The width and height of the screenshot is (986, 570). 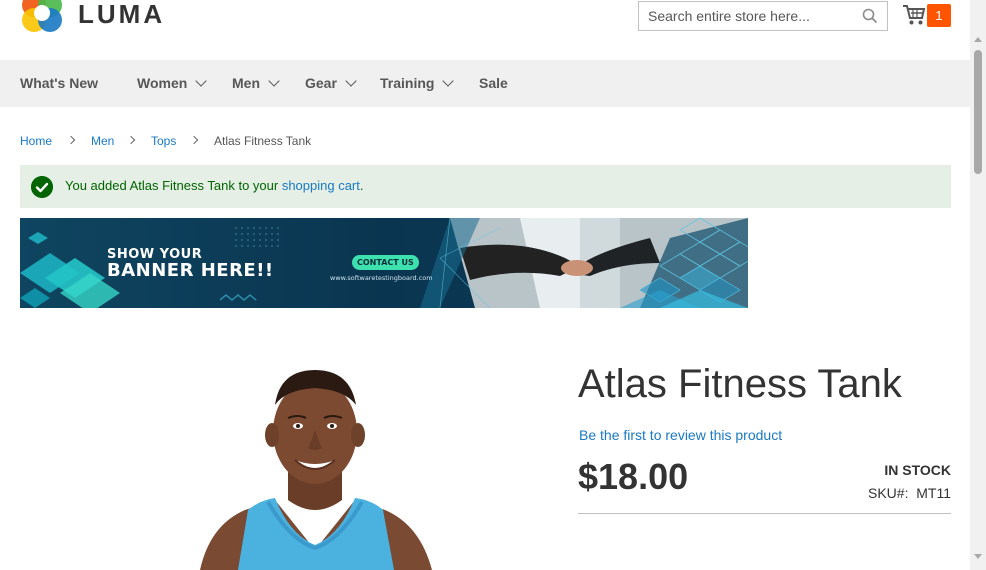 I want to click on nav-item-label: Women, so click(x=162, y=83).